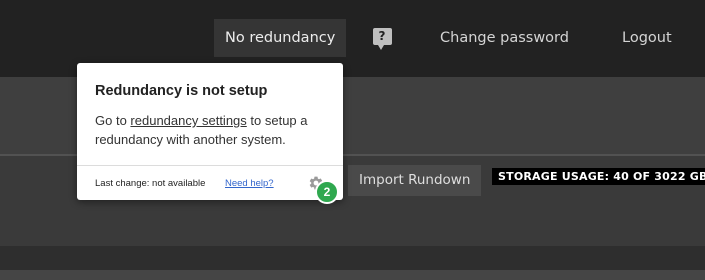 The height and width of the screenshot is (280, 705). I want to click on storage-usage-badge: STORAGE USAGE: 40 OF 3022 GB, so click(598, 176).